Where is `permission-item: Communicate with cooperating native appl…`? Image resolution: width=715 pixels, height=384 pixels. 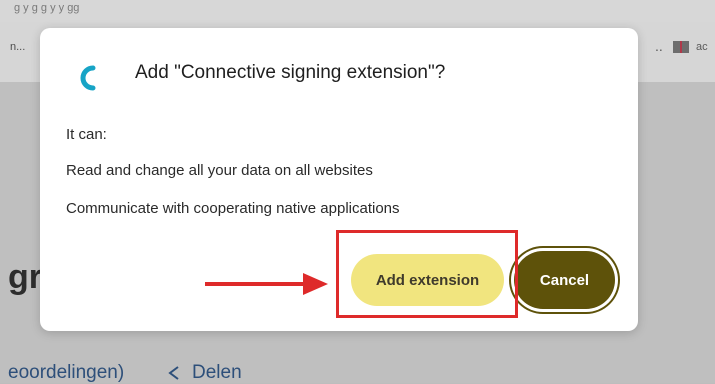 permission-item: Communicate with cooperating native appl… is located at coordinates (233, 208).